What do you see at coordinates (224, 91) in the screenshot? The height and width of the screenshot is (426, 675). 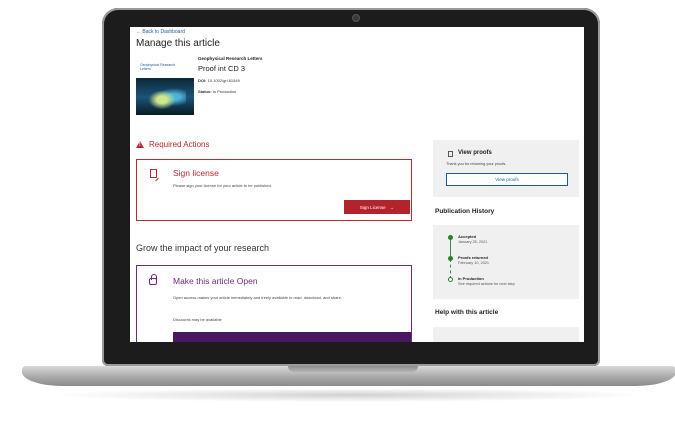 I see `status-value: In Production` at bounding box center [224, 91].